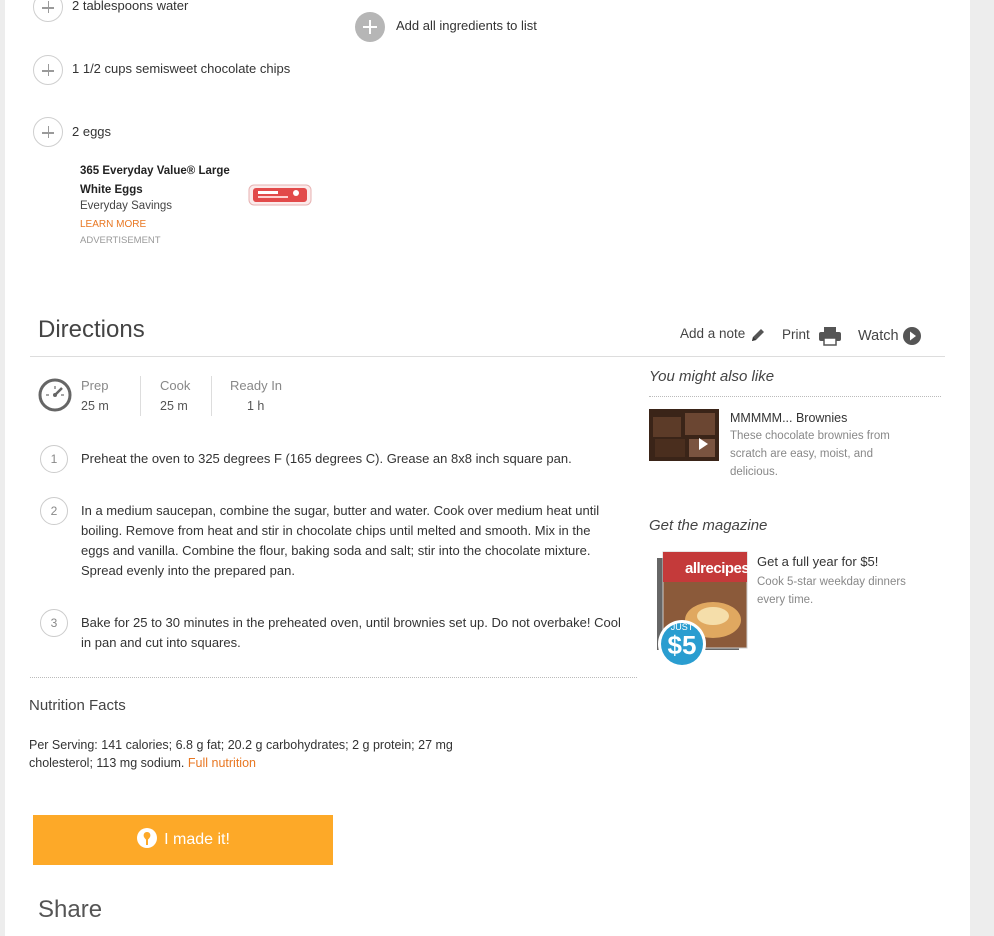 The height and width of the screenshot is (936, 994). What do you see at coordinates (48, 70) in the screenshot?
I see `add-ingredient-2-icon` at bounding box center [48, 70].